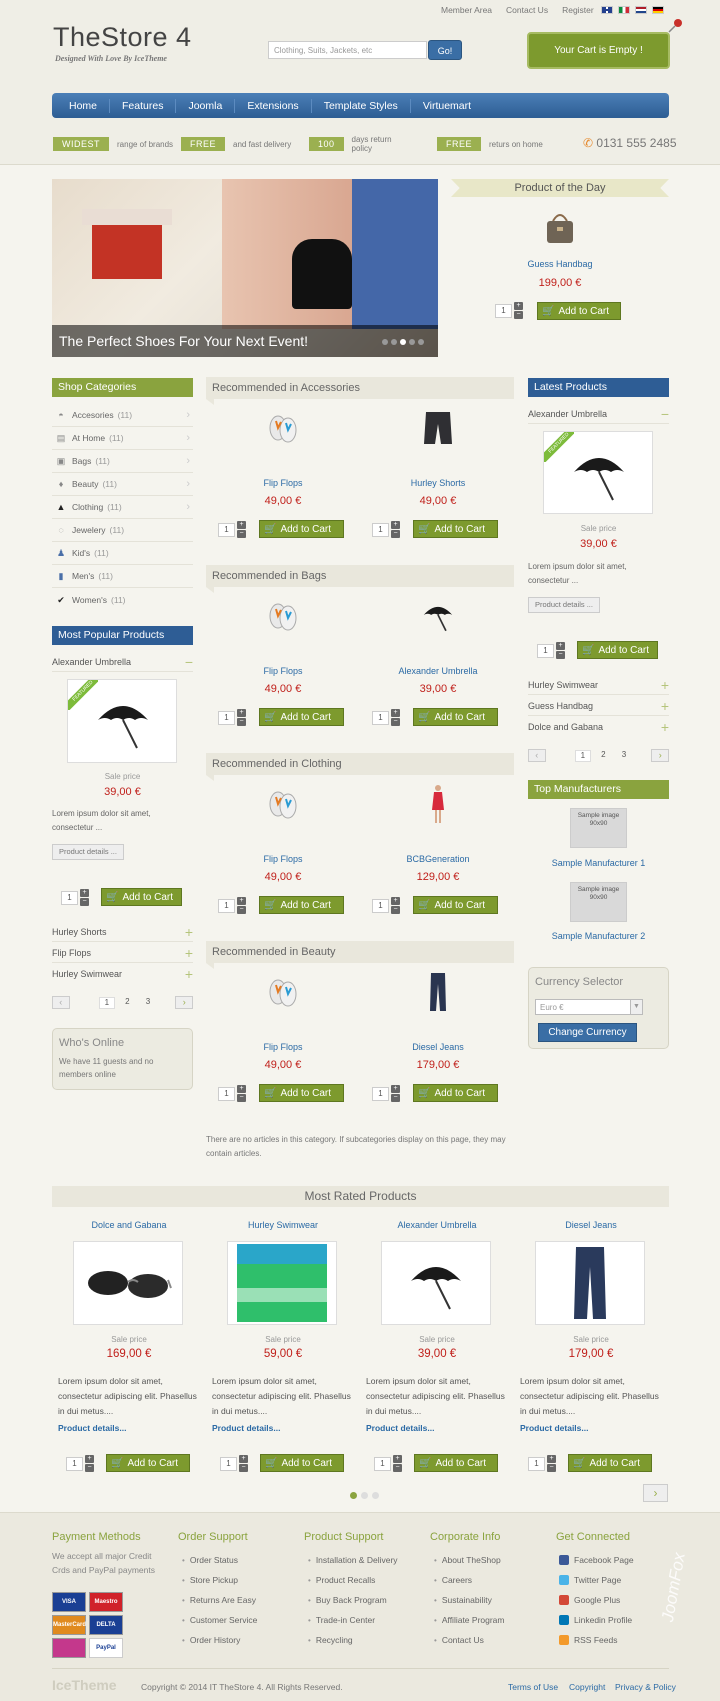 The image size is (720, 1701). What do you see at coordinates (438, 483) in the screenshot?
I see `product-name: Hurley Shorts` at bounding box center [438, 483].